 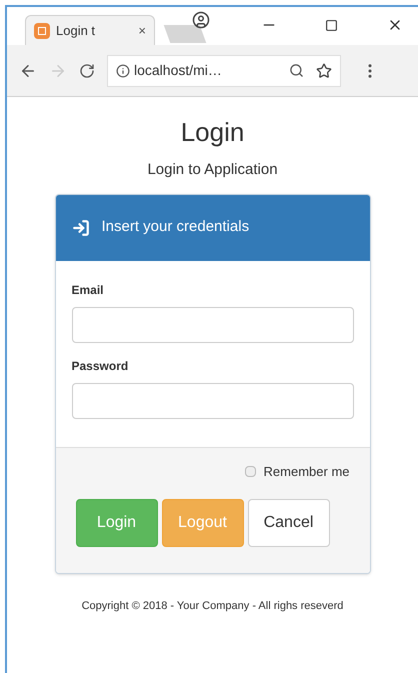 What do you see at coordinates (331, 25) in the screenshot?
I see `maximize-icon` at bounding box center [331, 25].